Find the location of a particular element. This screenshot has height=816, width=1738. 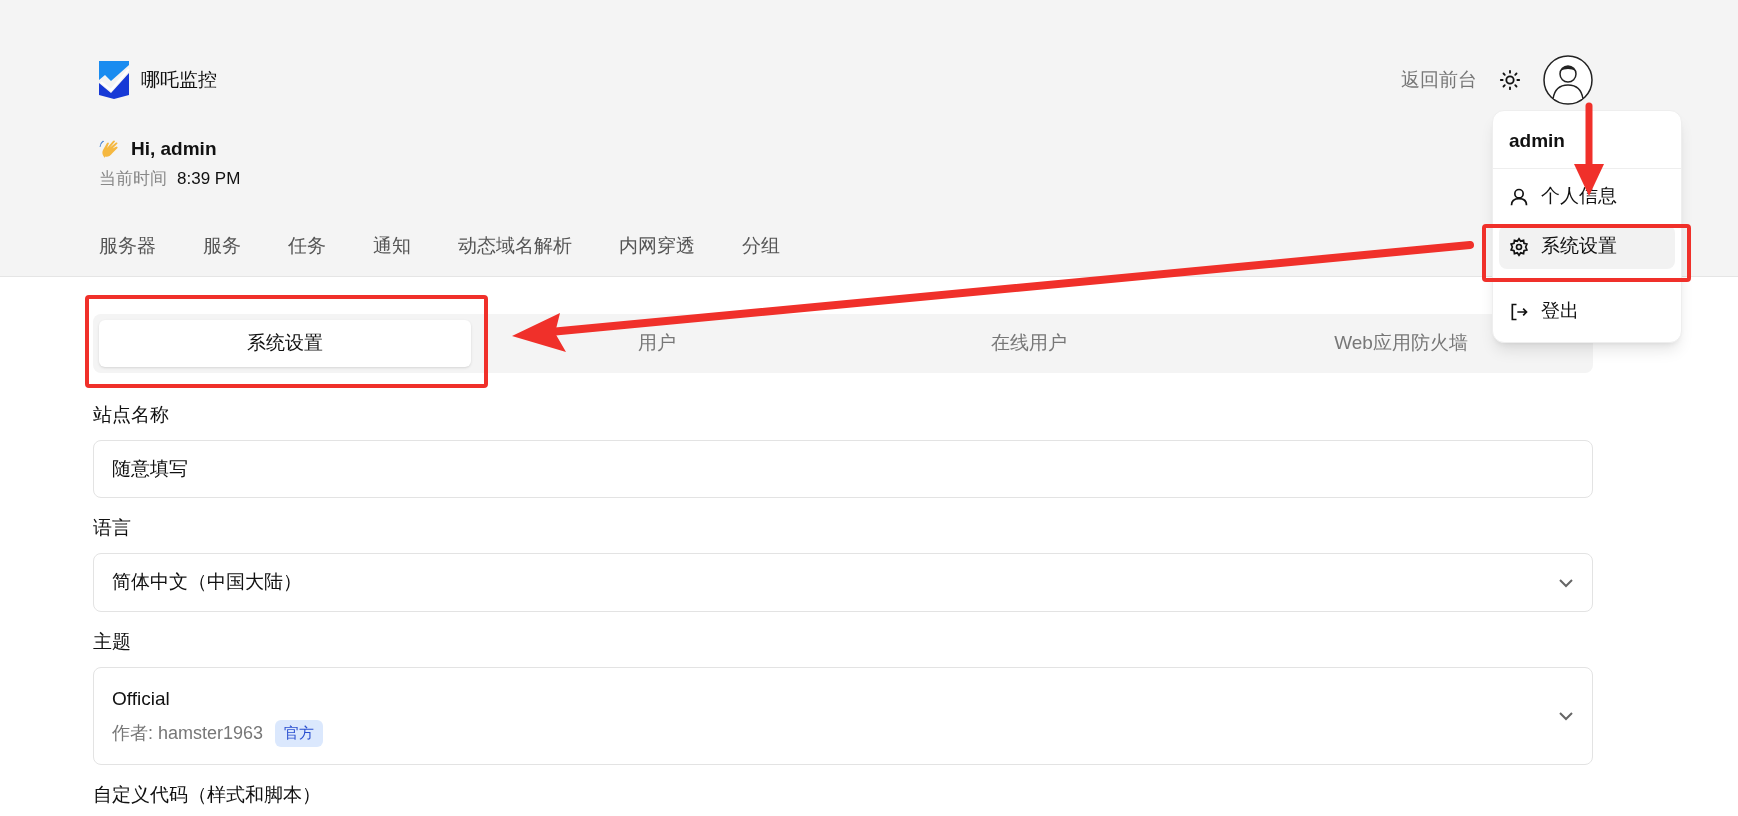

field-label: 站点名称 is located at coordinates (131, 414).